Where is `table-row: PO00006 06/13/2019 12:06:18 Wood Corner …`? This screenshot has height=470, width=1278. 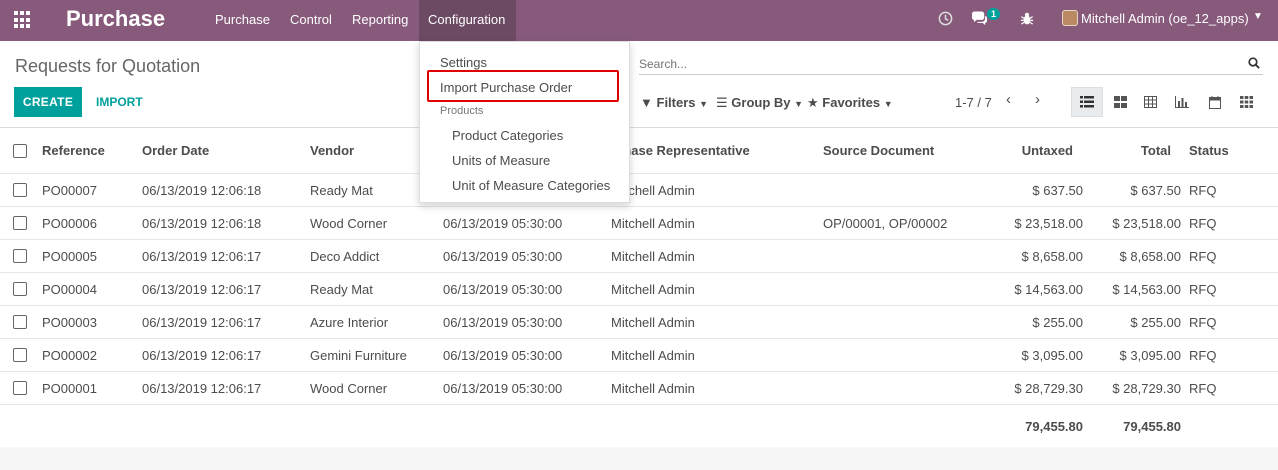
table-row: PO00006 06/13/2019 12:06:18 Wood Corner … is located at coordinates (639, 223).